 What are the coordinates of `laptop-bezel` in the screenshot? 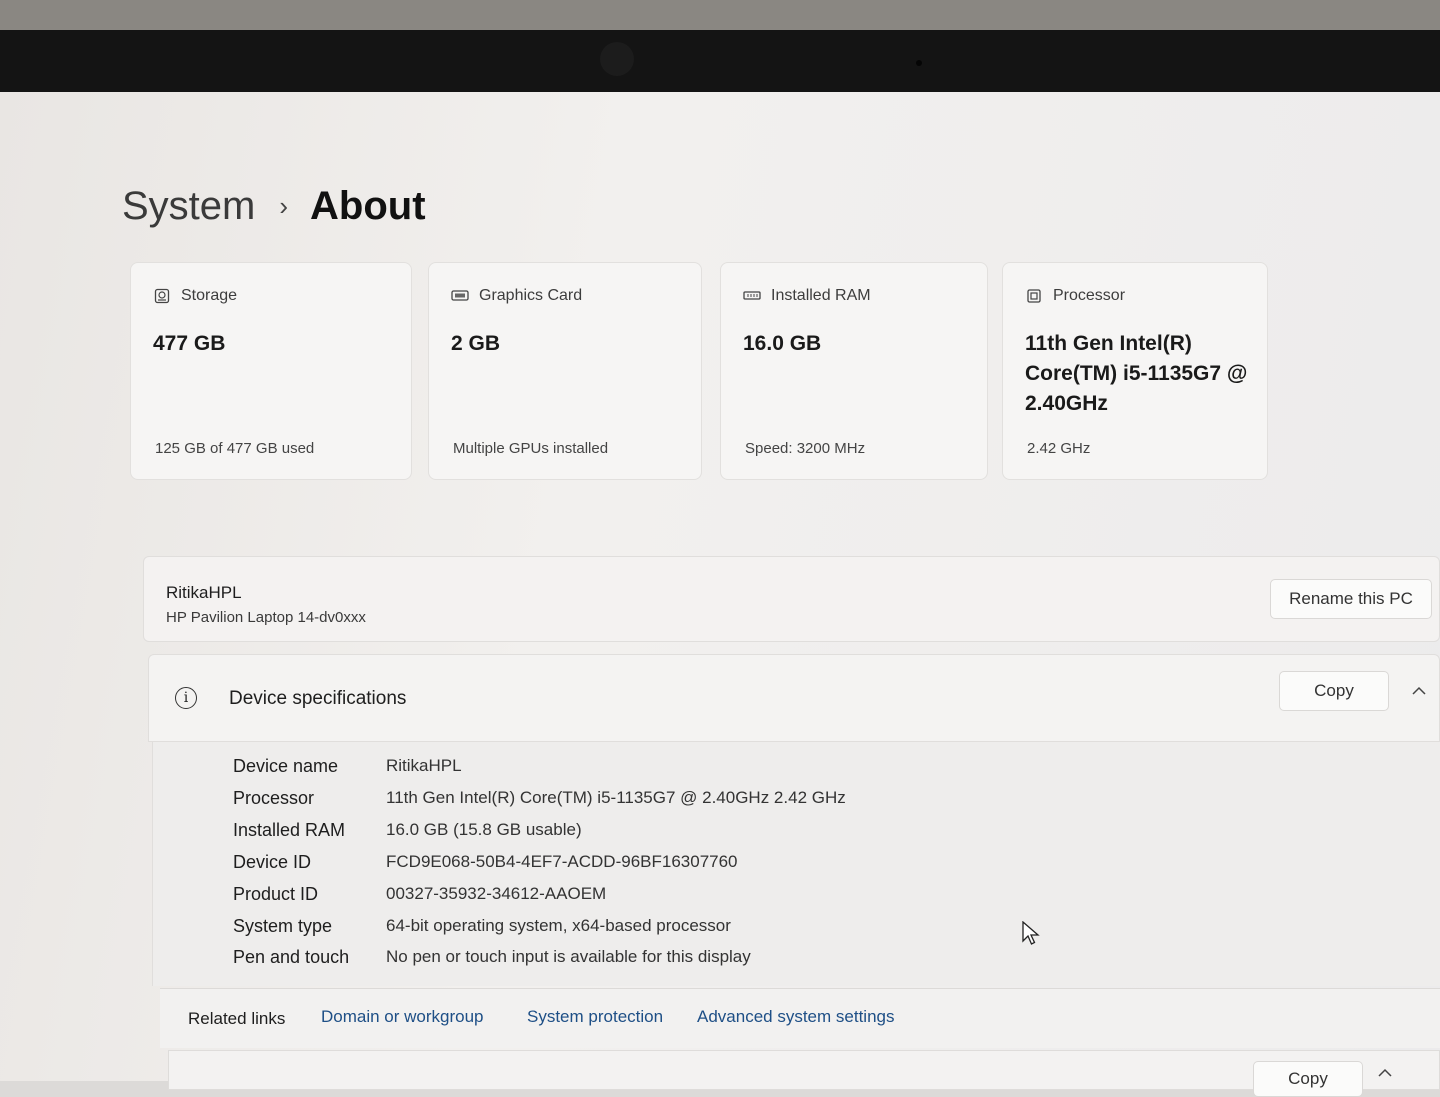 It's located at (720, 46).